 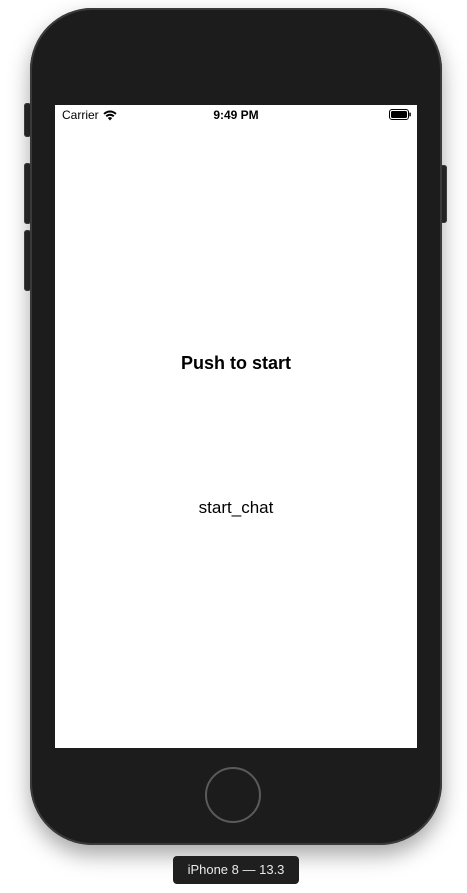 I want to click on start-chat-label: start_chat, so click(x=236, y=508).